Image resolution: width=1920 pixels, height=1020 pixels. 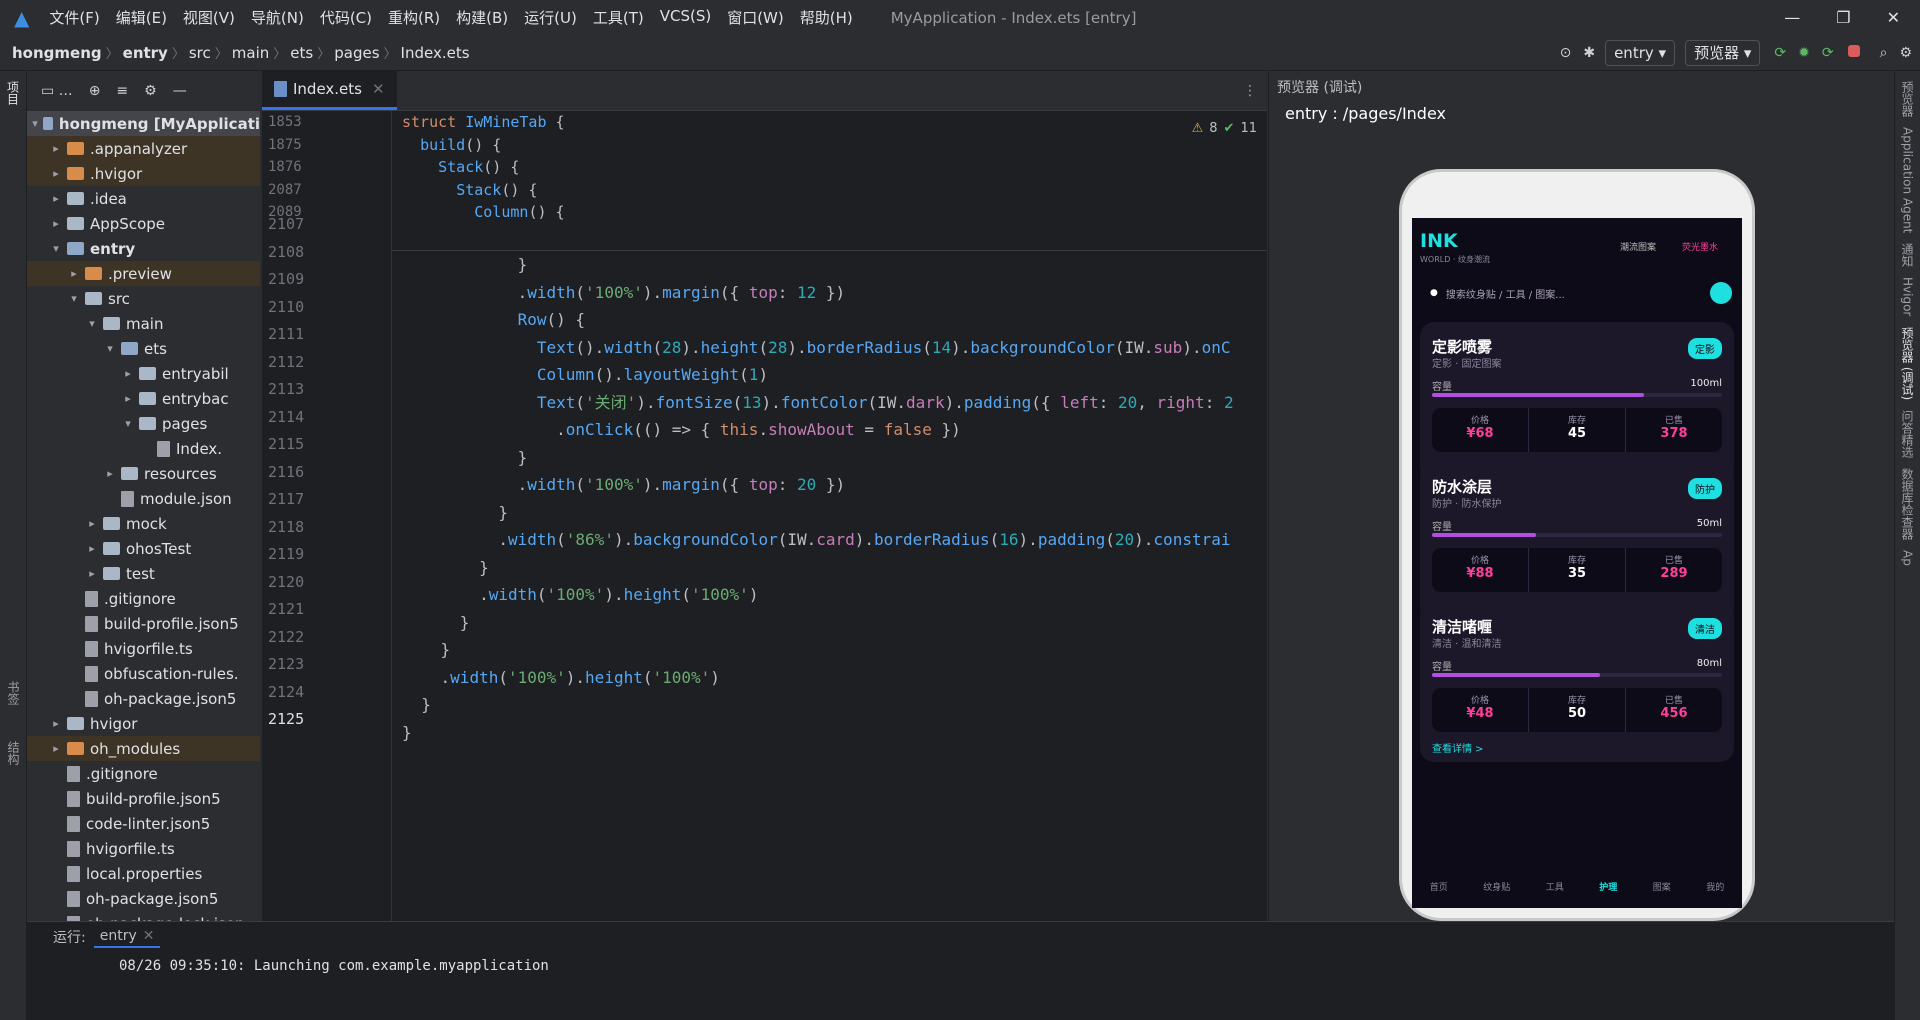 I want to click on more-icon: ⋮, so click(x=1255, y=91).